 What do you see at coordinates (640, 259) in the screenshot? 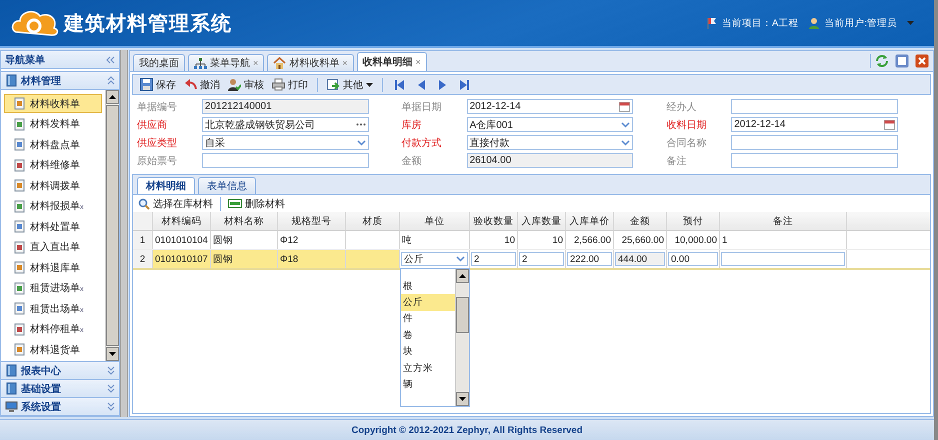
I see `input-field: 444.00` at bounding box center [640, 259].